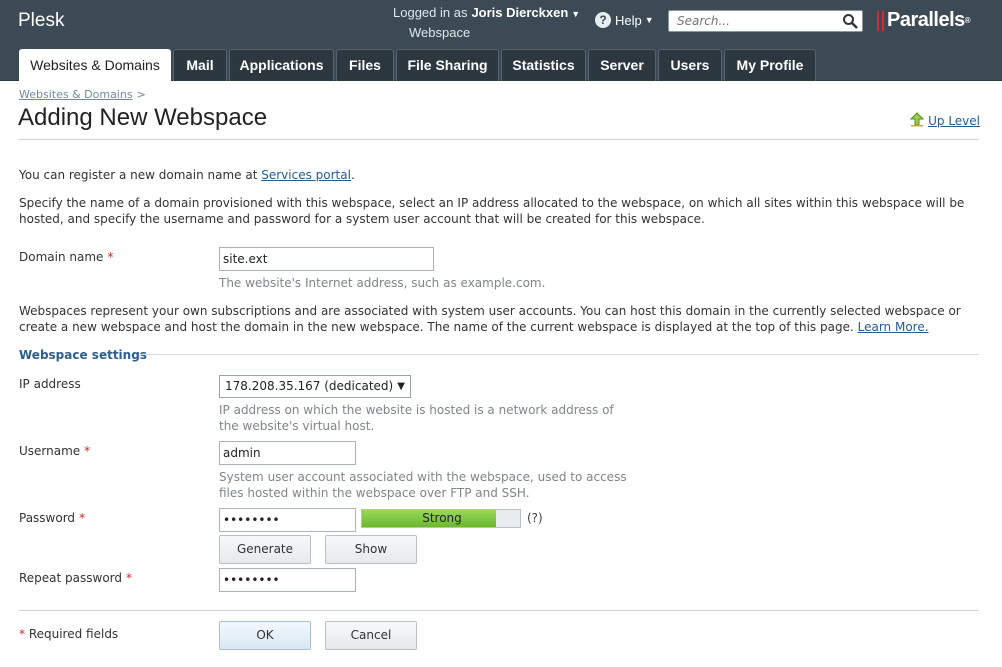 The width and height of the screenshot is (1002, 667). I want to click on intro-prefix: You can register a new domain name at, so click(138, 175).